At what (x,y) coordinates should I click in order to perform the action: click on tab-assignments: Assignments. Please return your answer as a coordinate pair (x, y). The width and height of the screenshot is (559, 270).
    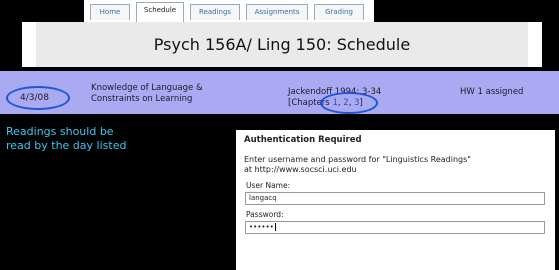
    Looking at the image, I should click on (277, 12).